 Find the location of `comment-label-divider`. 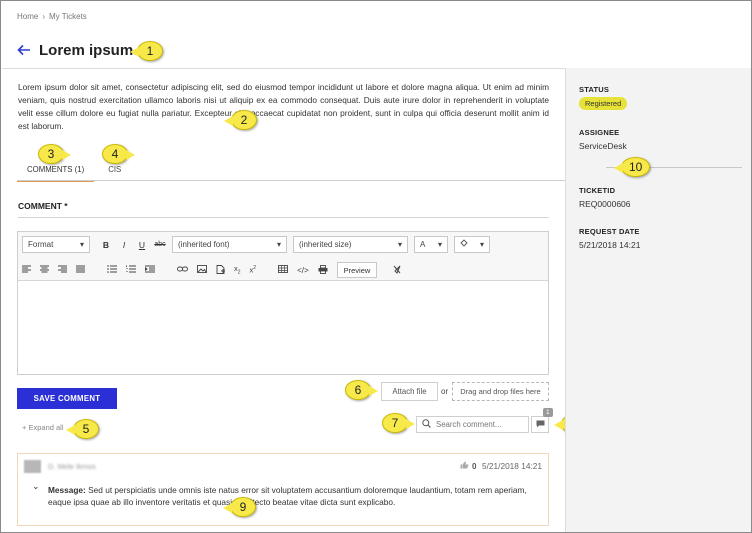

comment-label-divider is located at coordinates (283, 217).